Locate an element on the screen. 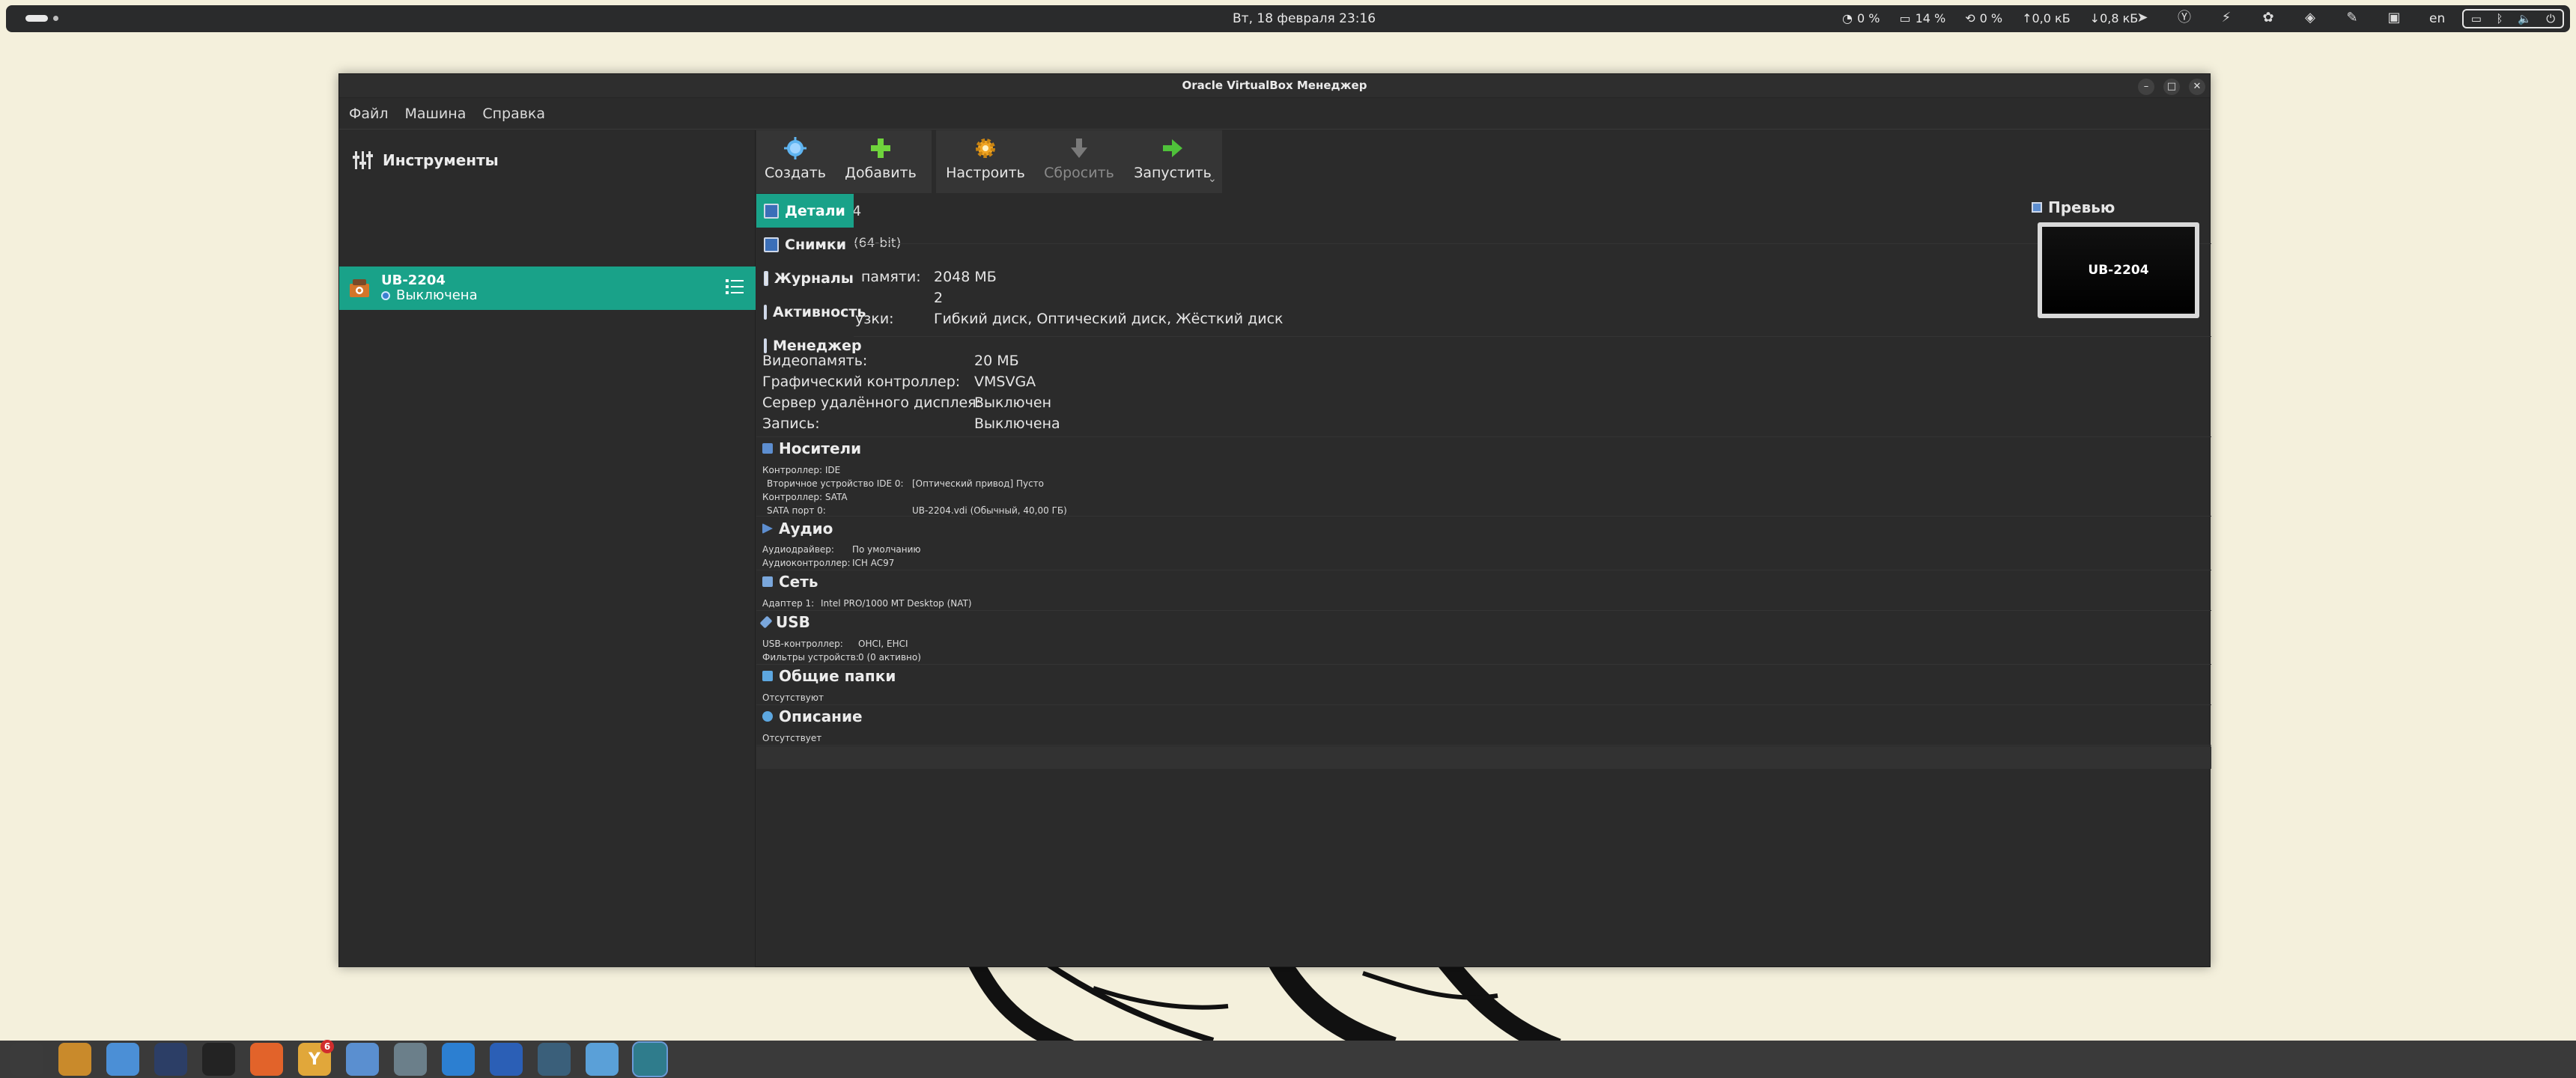  swap-icon: ⟲ is located at coordinates (1970, 18).